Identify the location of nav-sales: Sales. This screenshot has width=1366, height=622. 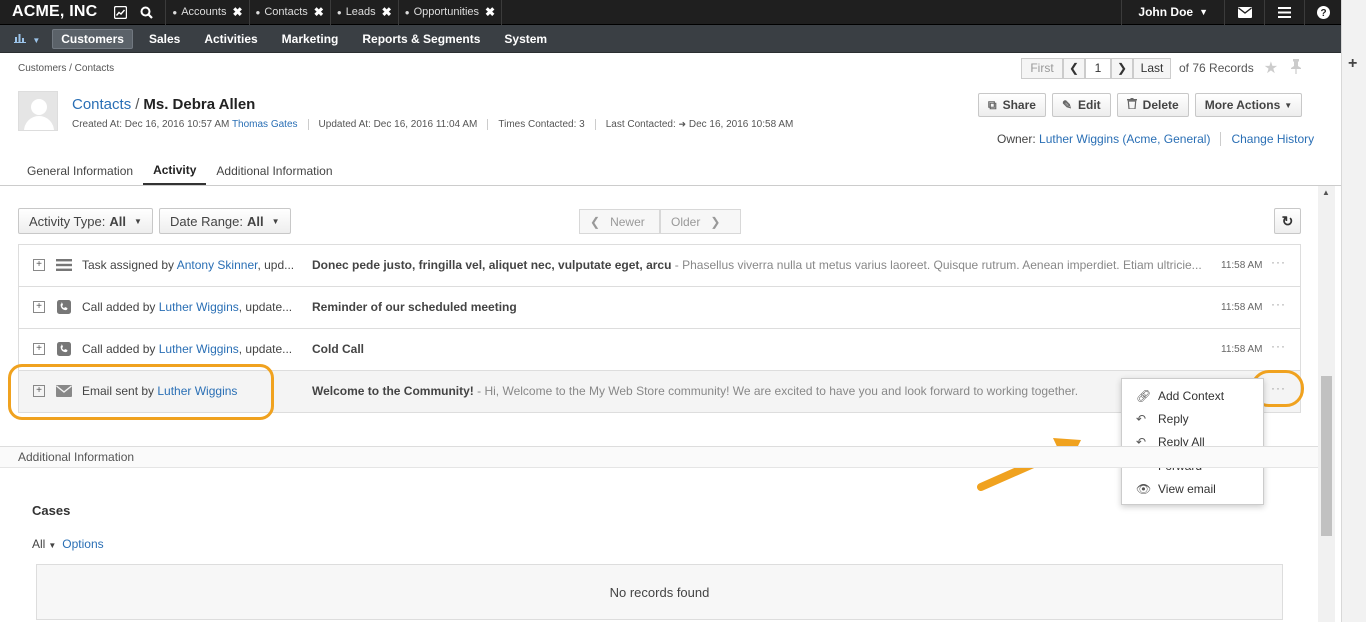
(164, 39).